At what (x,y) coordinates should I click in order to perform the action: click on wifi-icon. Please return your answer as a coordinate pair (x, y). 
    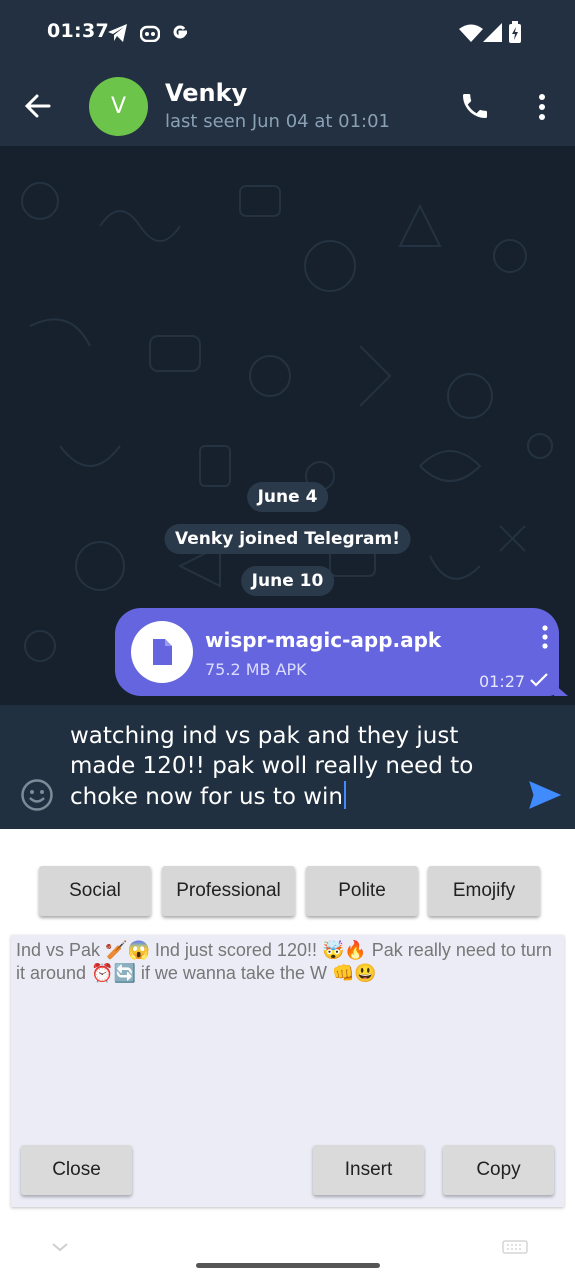
    Looking at the image, I should click on (471, 33).